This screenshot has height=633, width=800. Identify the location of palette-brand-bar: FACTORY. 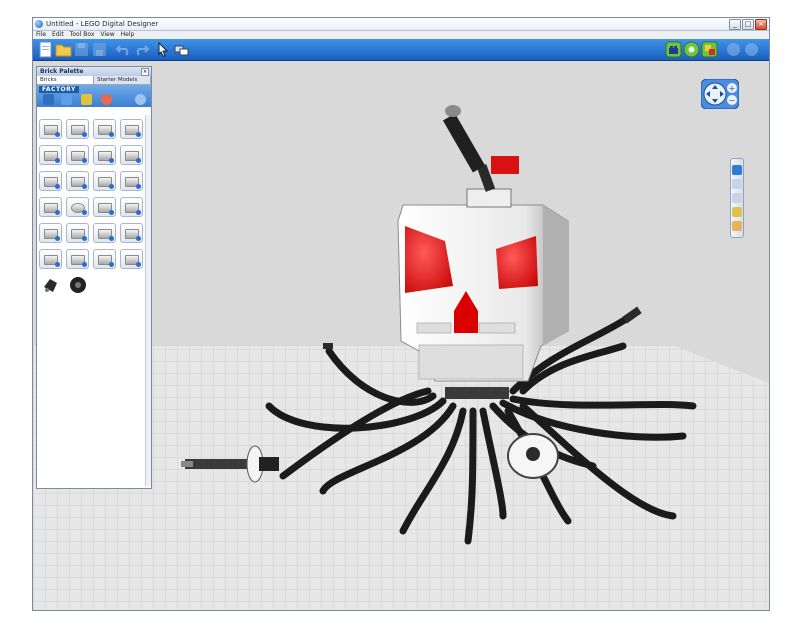
(94, 96).